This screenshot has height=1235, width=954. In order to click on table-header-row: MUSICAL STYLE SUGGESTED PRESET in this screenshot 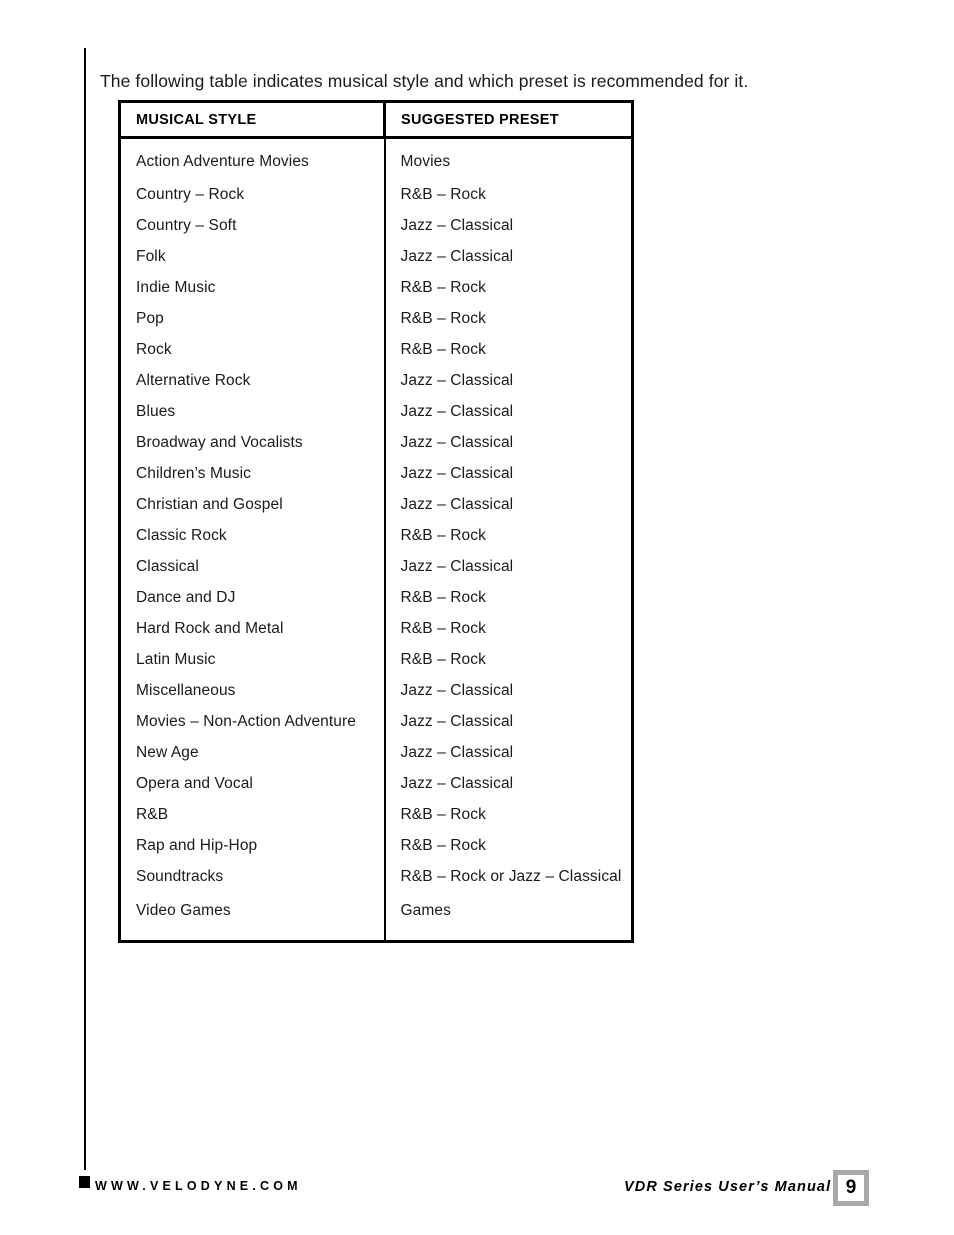, I will do `click(376, 119)`.